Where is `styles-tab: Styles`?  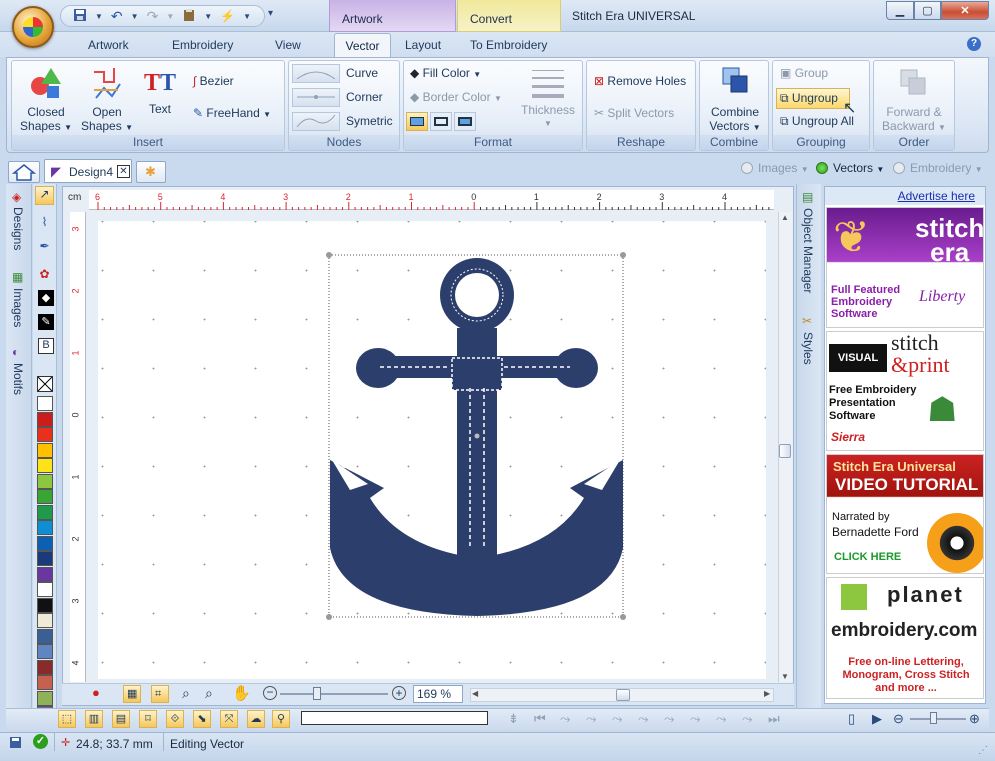
styles-tab: Styles is located at coordinates (808, 348).